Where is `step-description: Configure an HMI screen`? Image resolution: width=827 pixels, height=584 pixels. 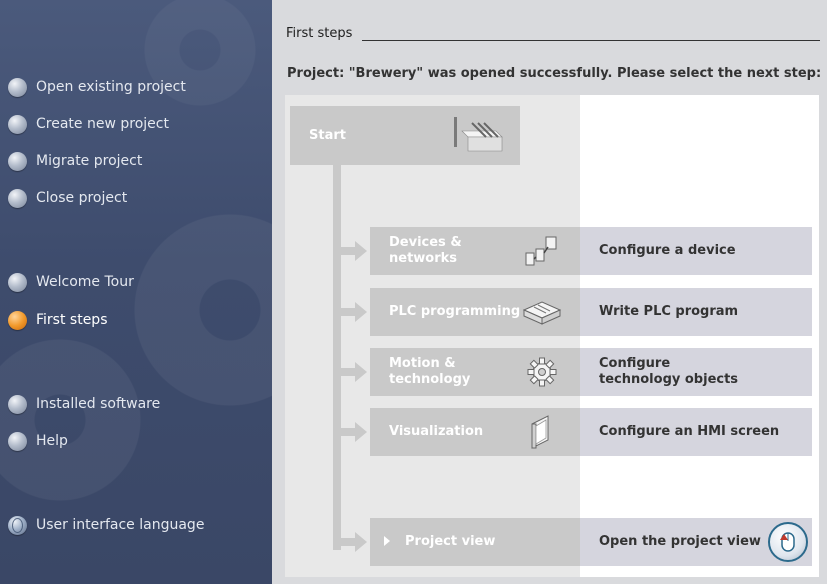
step-description: Configure an HMI screen is located at coordinates (689, 431).